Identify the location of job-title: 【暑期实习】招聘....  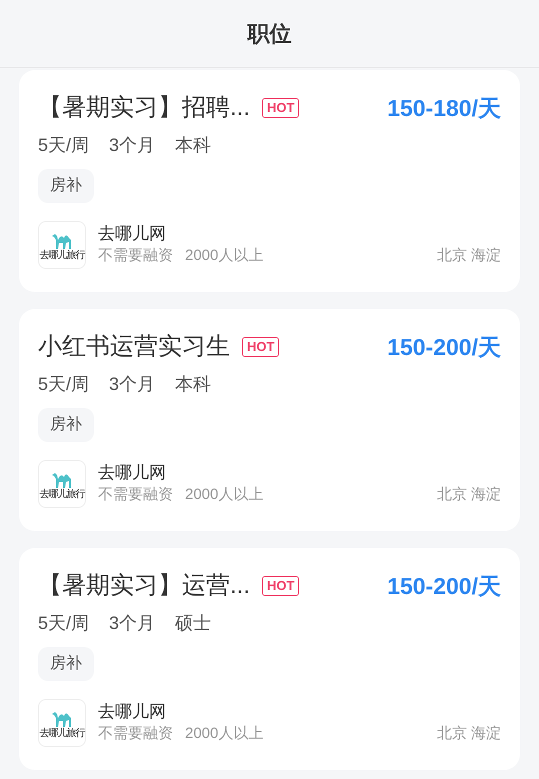
(144, 108).